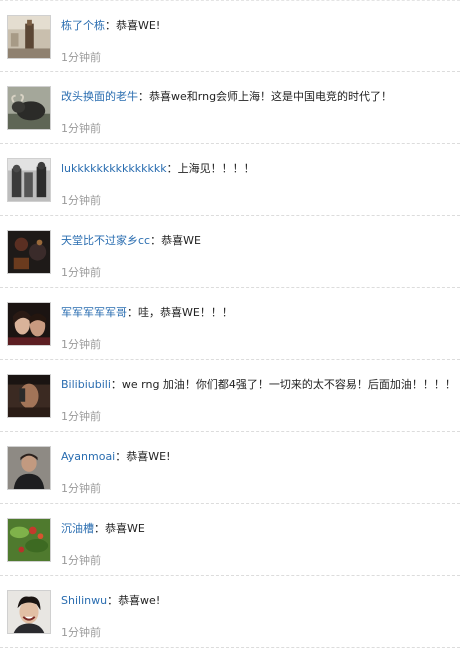  What do you see at coordinates (258, 457) in the screenshot?
I see `comment-line: Ayanmoai：恭喜WE!` at bounding box center [258, 457].